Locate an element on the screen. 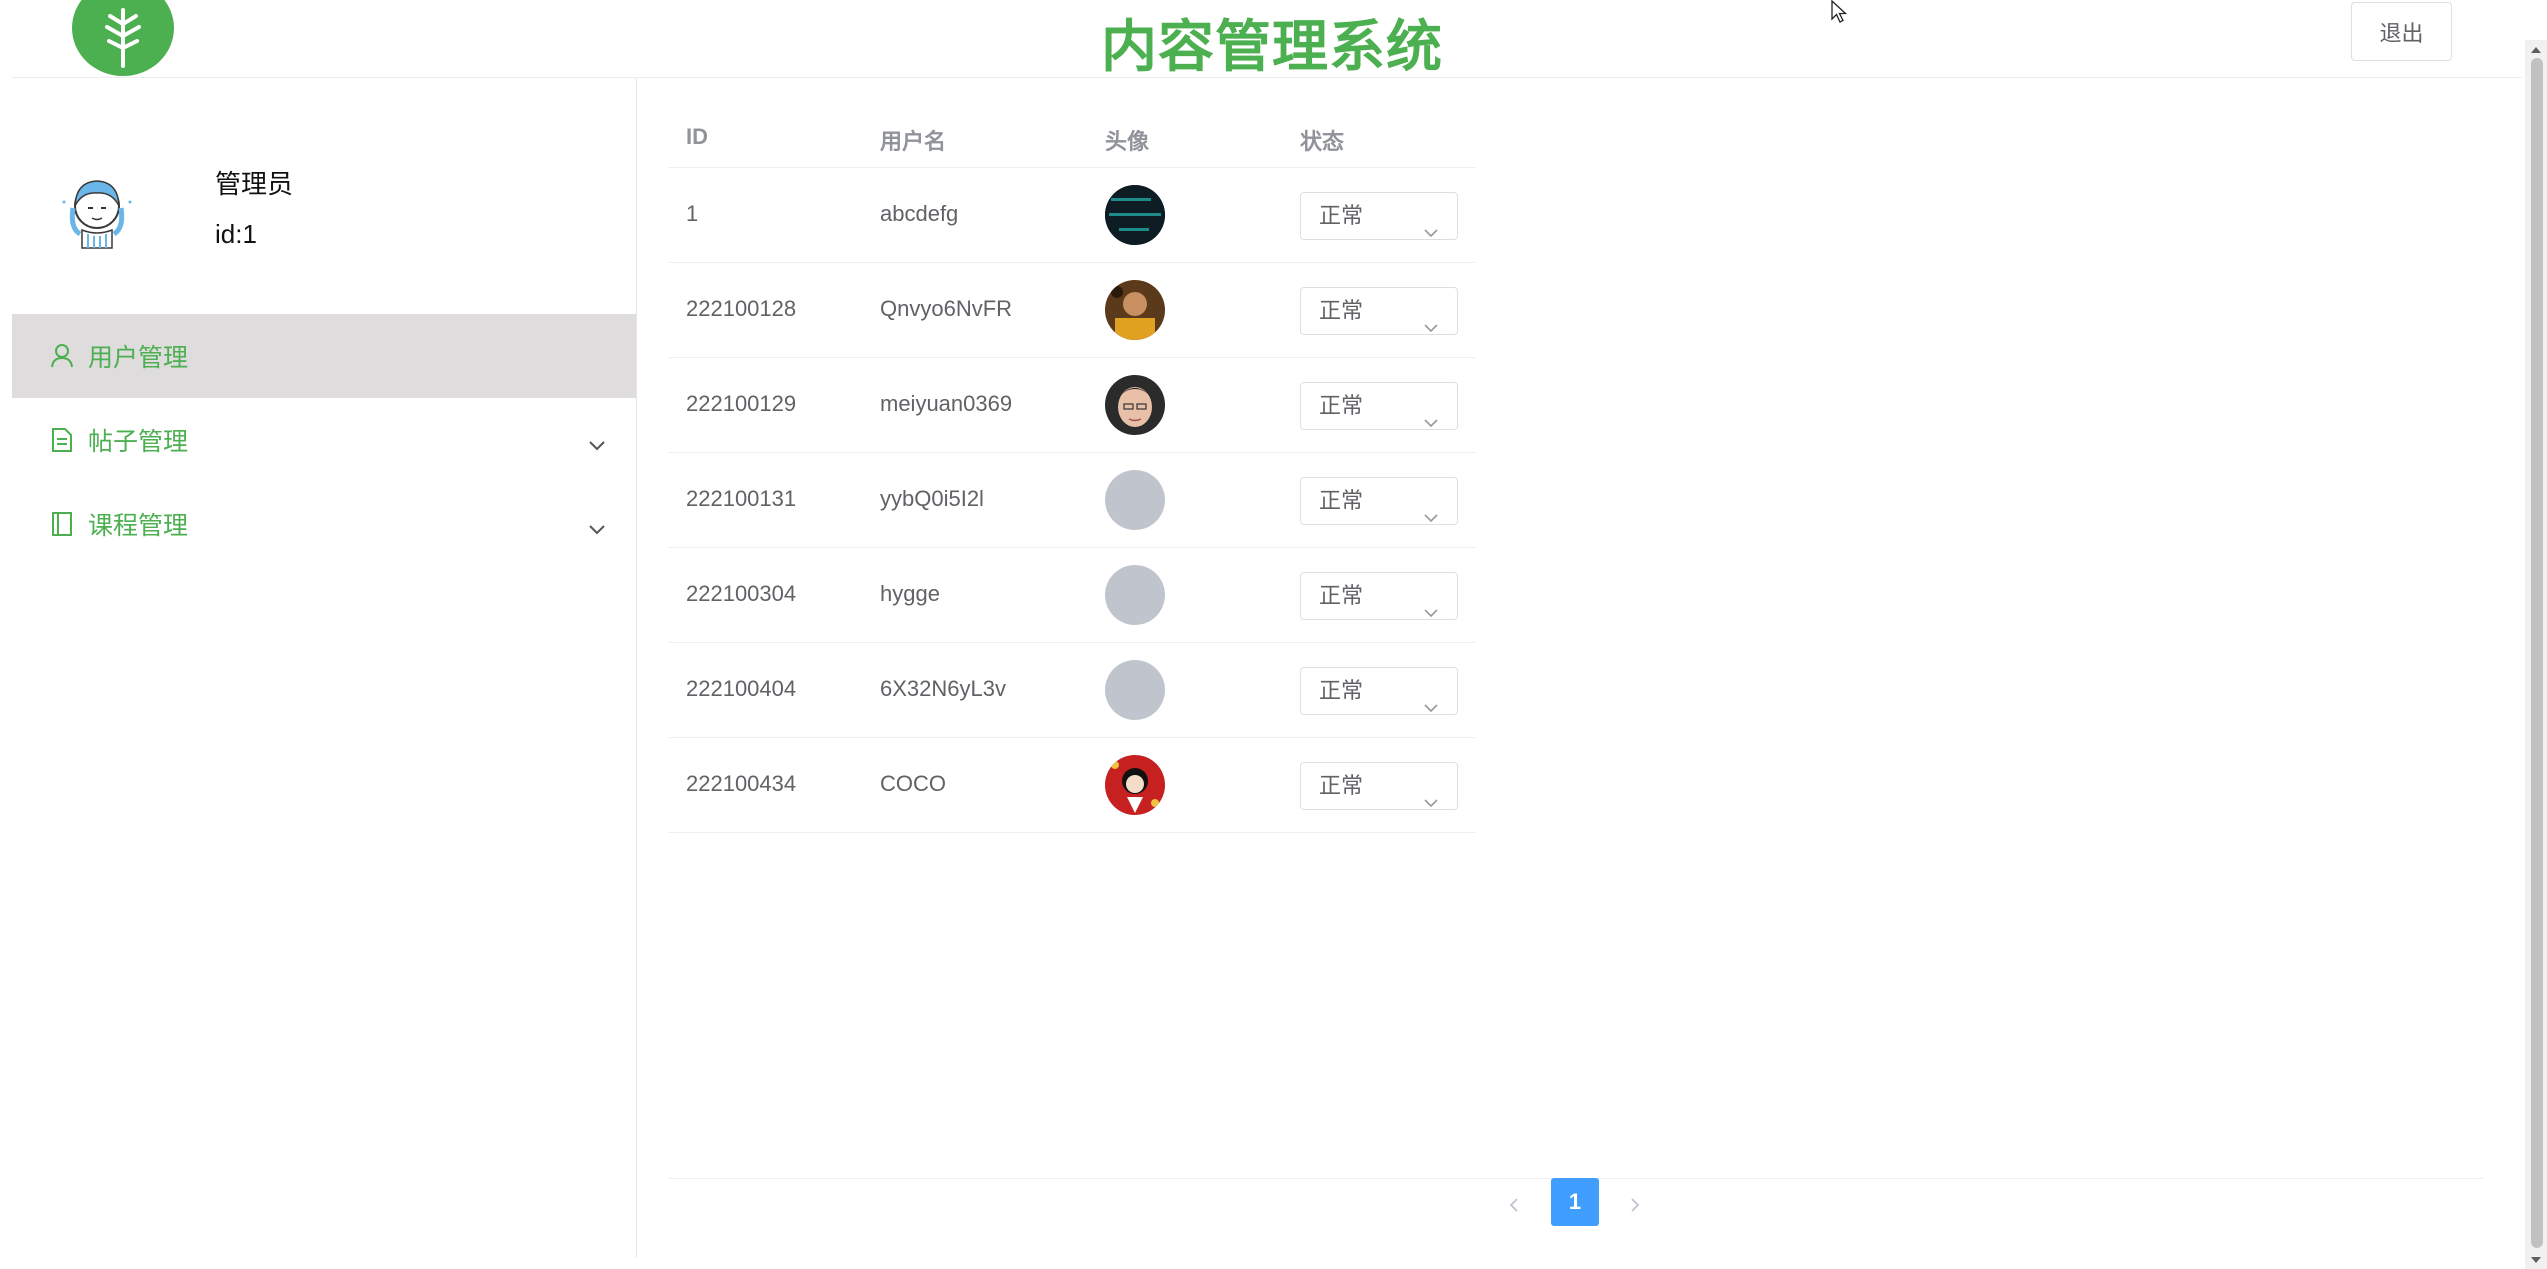 The height and width of the screenshot is (1269, 2547). user-name: 6X32N6yL3v is located at coordinates (943, 688).